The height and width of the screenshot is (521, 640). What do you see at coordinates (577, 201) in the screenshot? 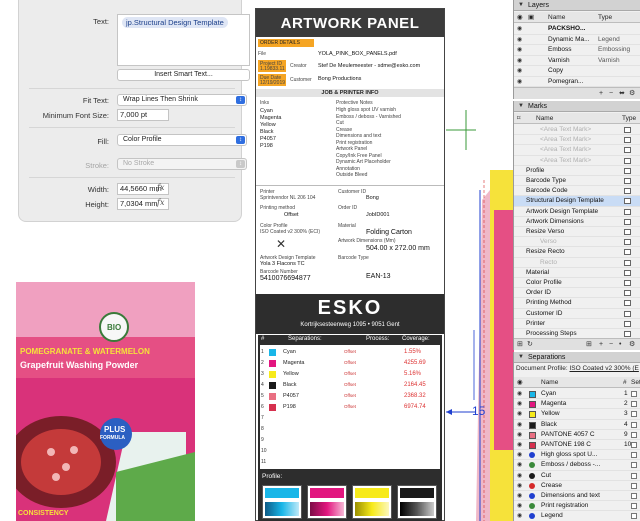
I see `mark-row: Structural Design Template` at bounding box center [577, 201].